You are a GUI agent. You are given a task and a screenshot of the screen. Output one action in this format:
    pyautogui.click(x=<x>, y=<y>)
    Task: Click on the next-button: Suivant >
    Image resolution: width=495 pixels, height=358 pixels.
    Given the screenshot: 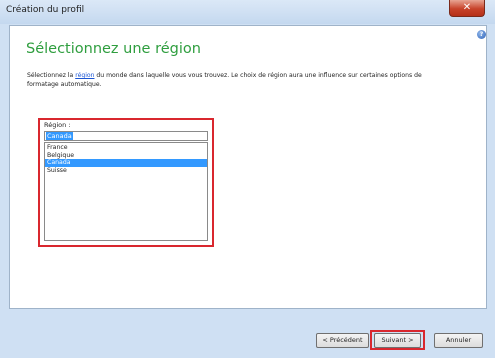 What is the action you would take?
    pyautogui.click(x=397, y=340)
    